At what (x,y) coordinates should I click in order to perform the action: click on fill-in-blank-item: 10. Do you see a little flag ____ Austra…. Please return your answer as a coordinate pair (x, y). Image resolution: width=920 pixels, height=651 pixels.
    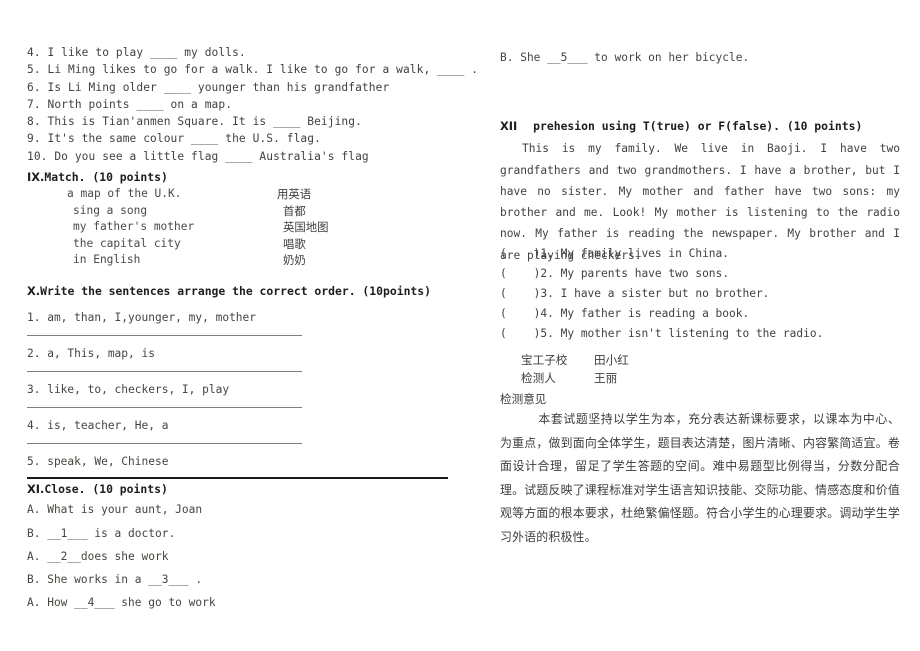
    Looking at the image, I should click on (198, 156).